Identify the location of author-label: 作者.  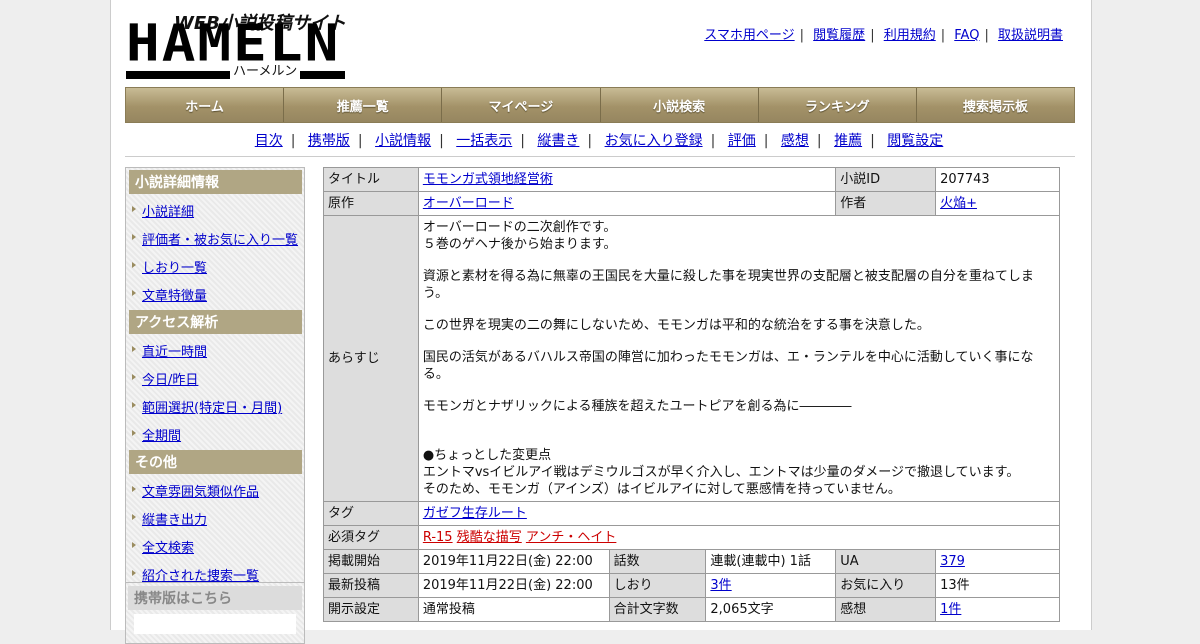
(886, 203).